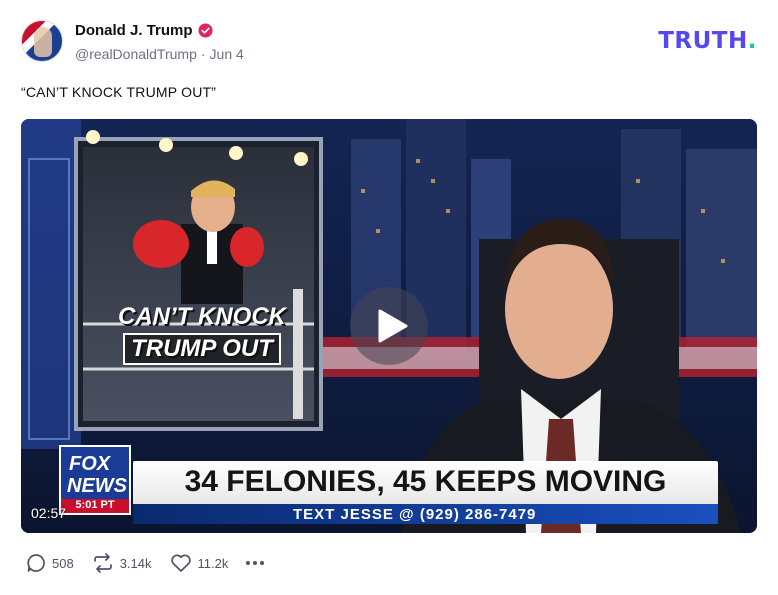  I want to click on truth-logo: TRUTH., so click(707, 41).